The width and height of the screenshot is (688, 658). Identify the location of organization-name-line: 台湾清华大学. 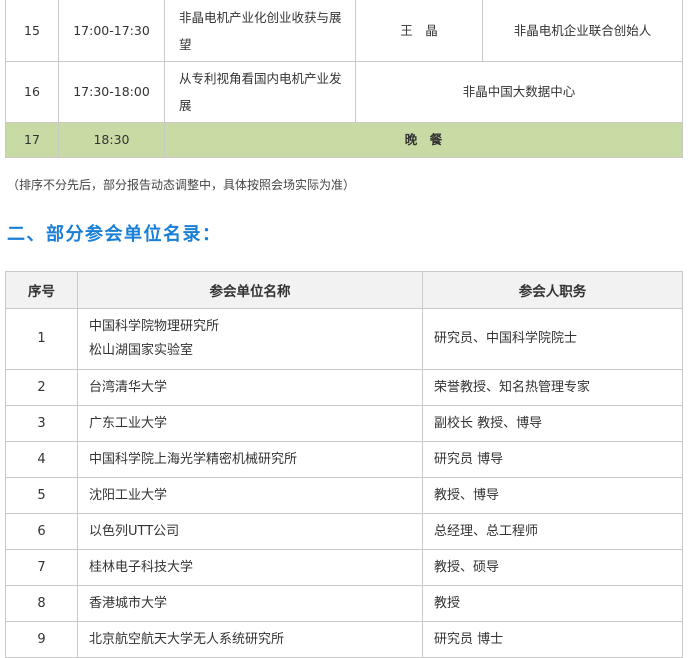
(128, 387).